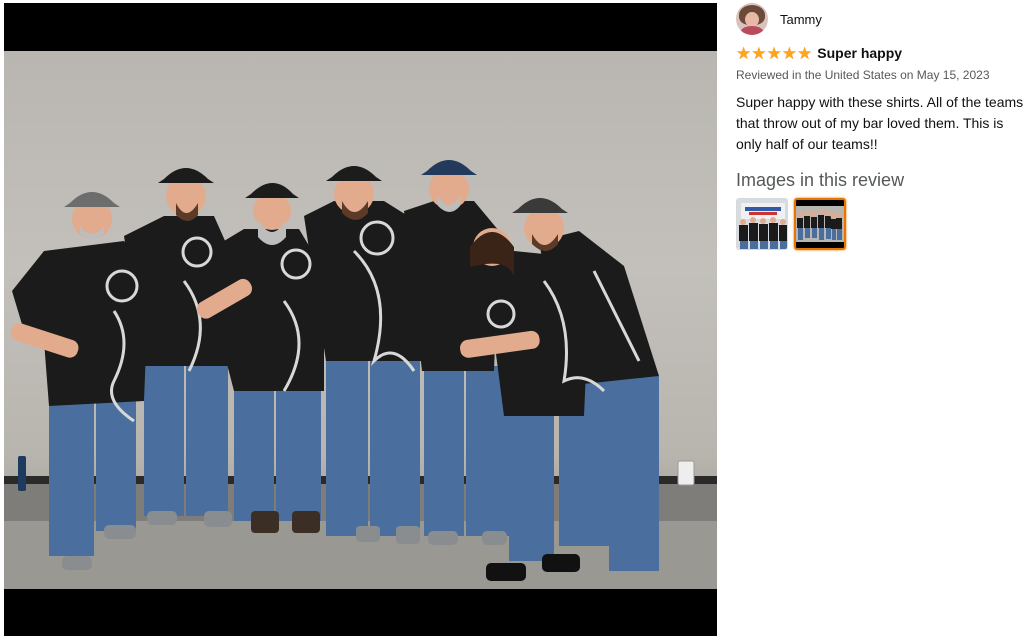 The height and width of the screenshot is (641, 1024). I want to click on review-title: Super happy, so click(859, 53).